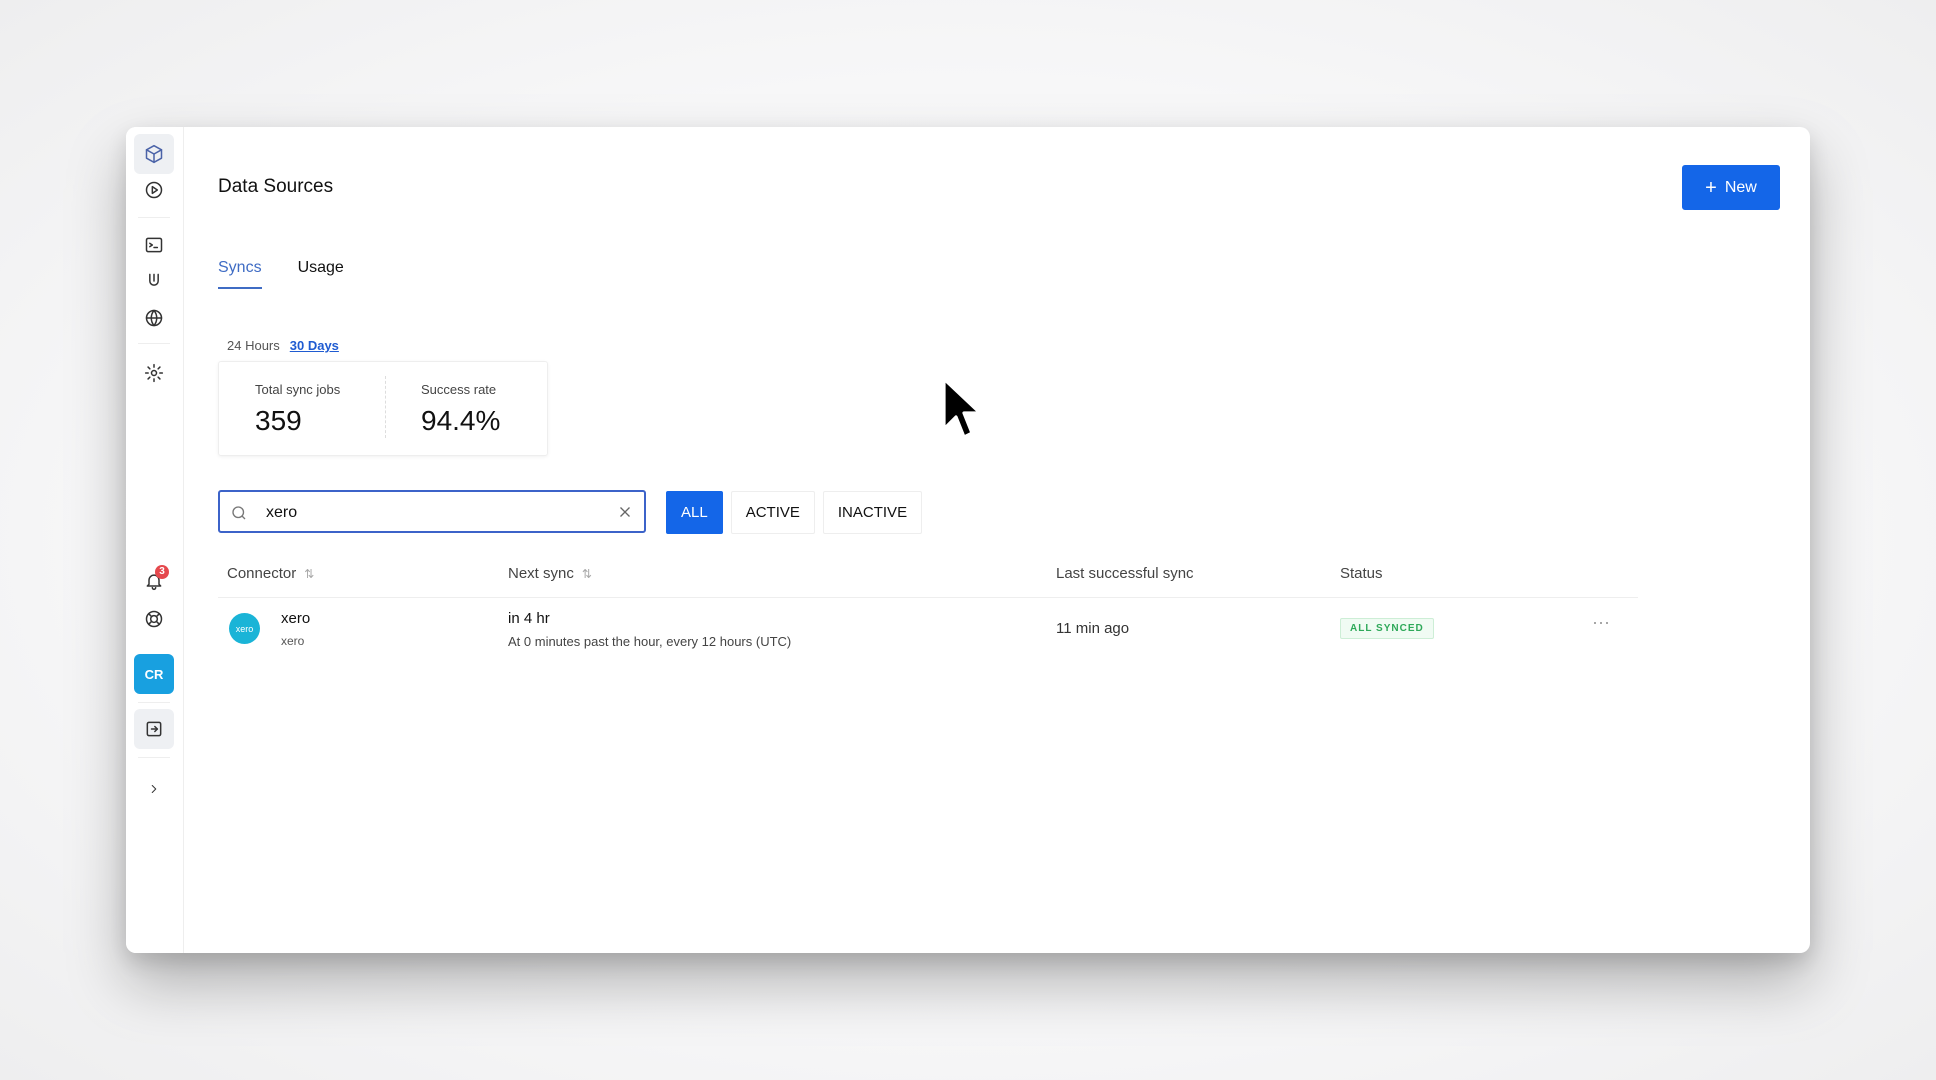 Image resolution: width=1936 pixels, height=1080 pixels. What do you see at coordinates (239, 513) in the screenshot?
I see `search-icon` at bounding box center [239, 513].